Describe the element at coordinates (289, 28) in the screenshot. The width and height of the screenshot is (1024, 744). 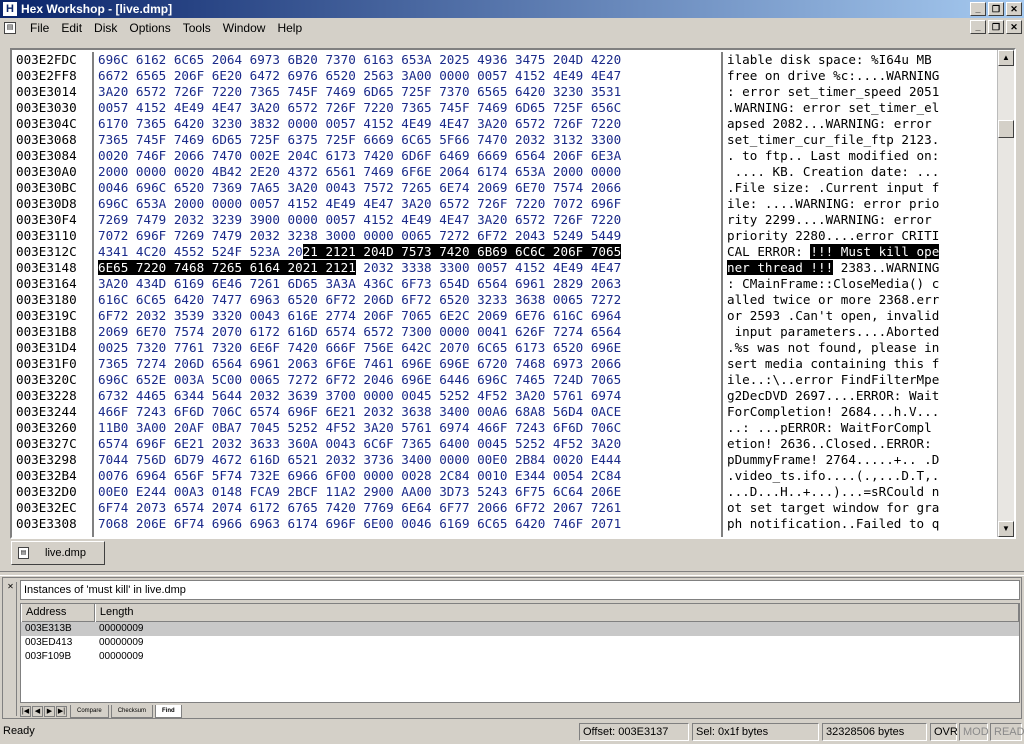
I see `menu-help: Help` at that location.